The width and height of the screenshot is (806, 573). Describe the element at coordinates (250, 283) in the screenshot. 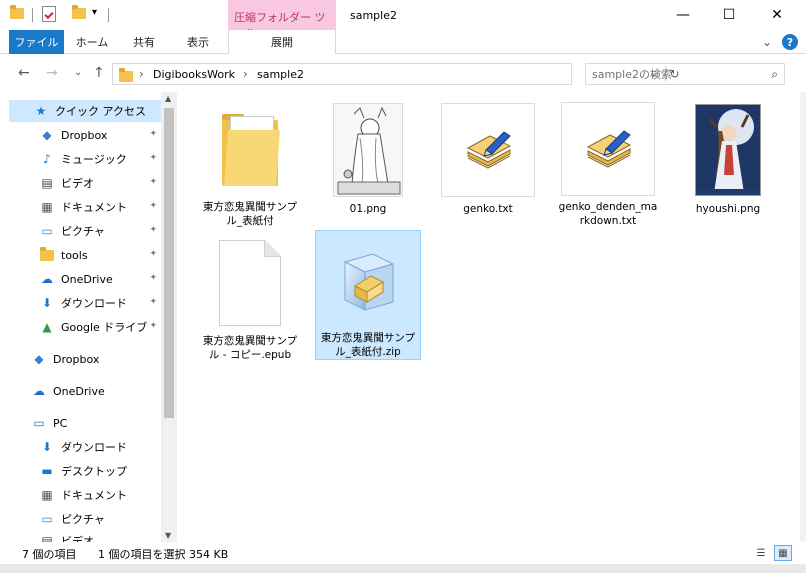

I see `epub-file-icon` at that location.